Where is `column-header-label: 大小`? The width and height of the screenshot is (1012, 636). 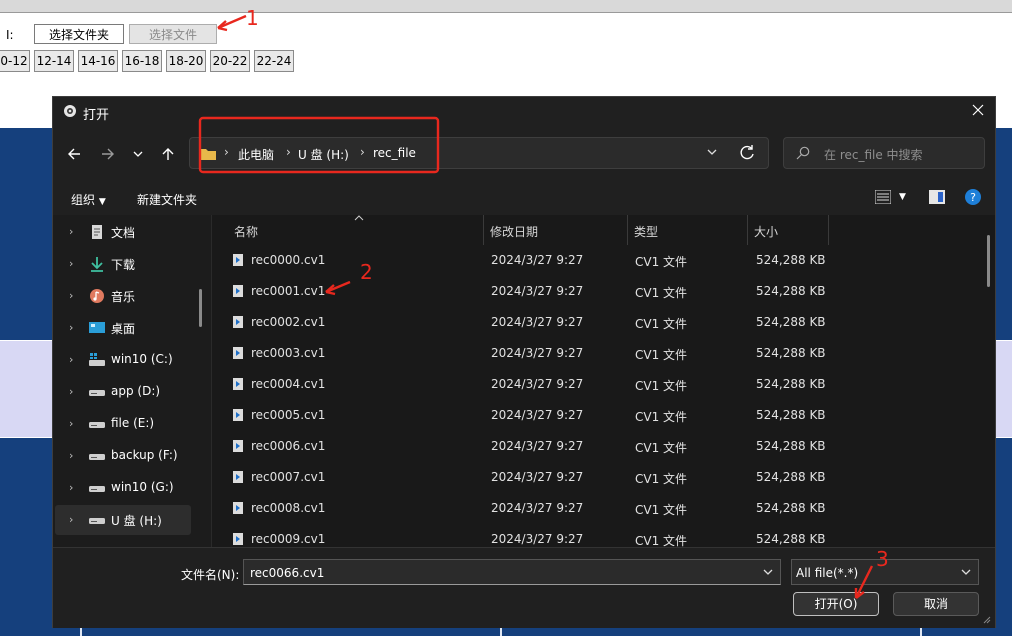 column-header-label: 大小 is located at coordinates (766, 232).